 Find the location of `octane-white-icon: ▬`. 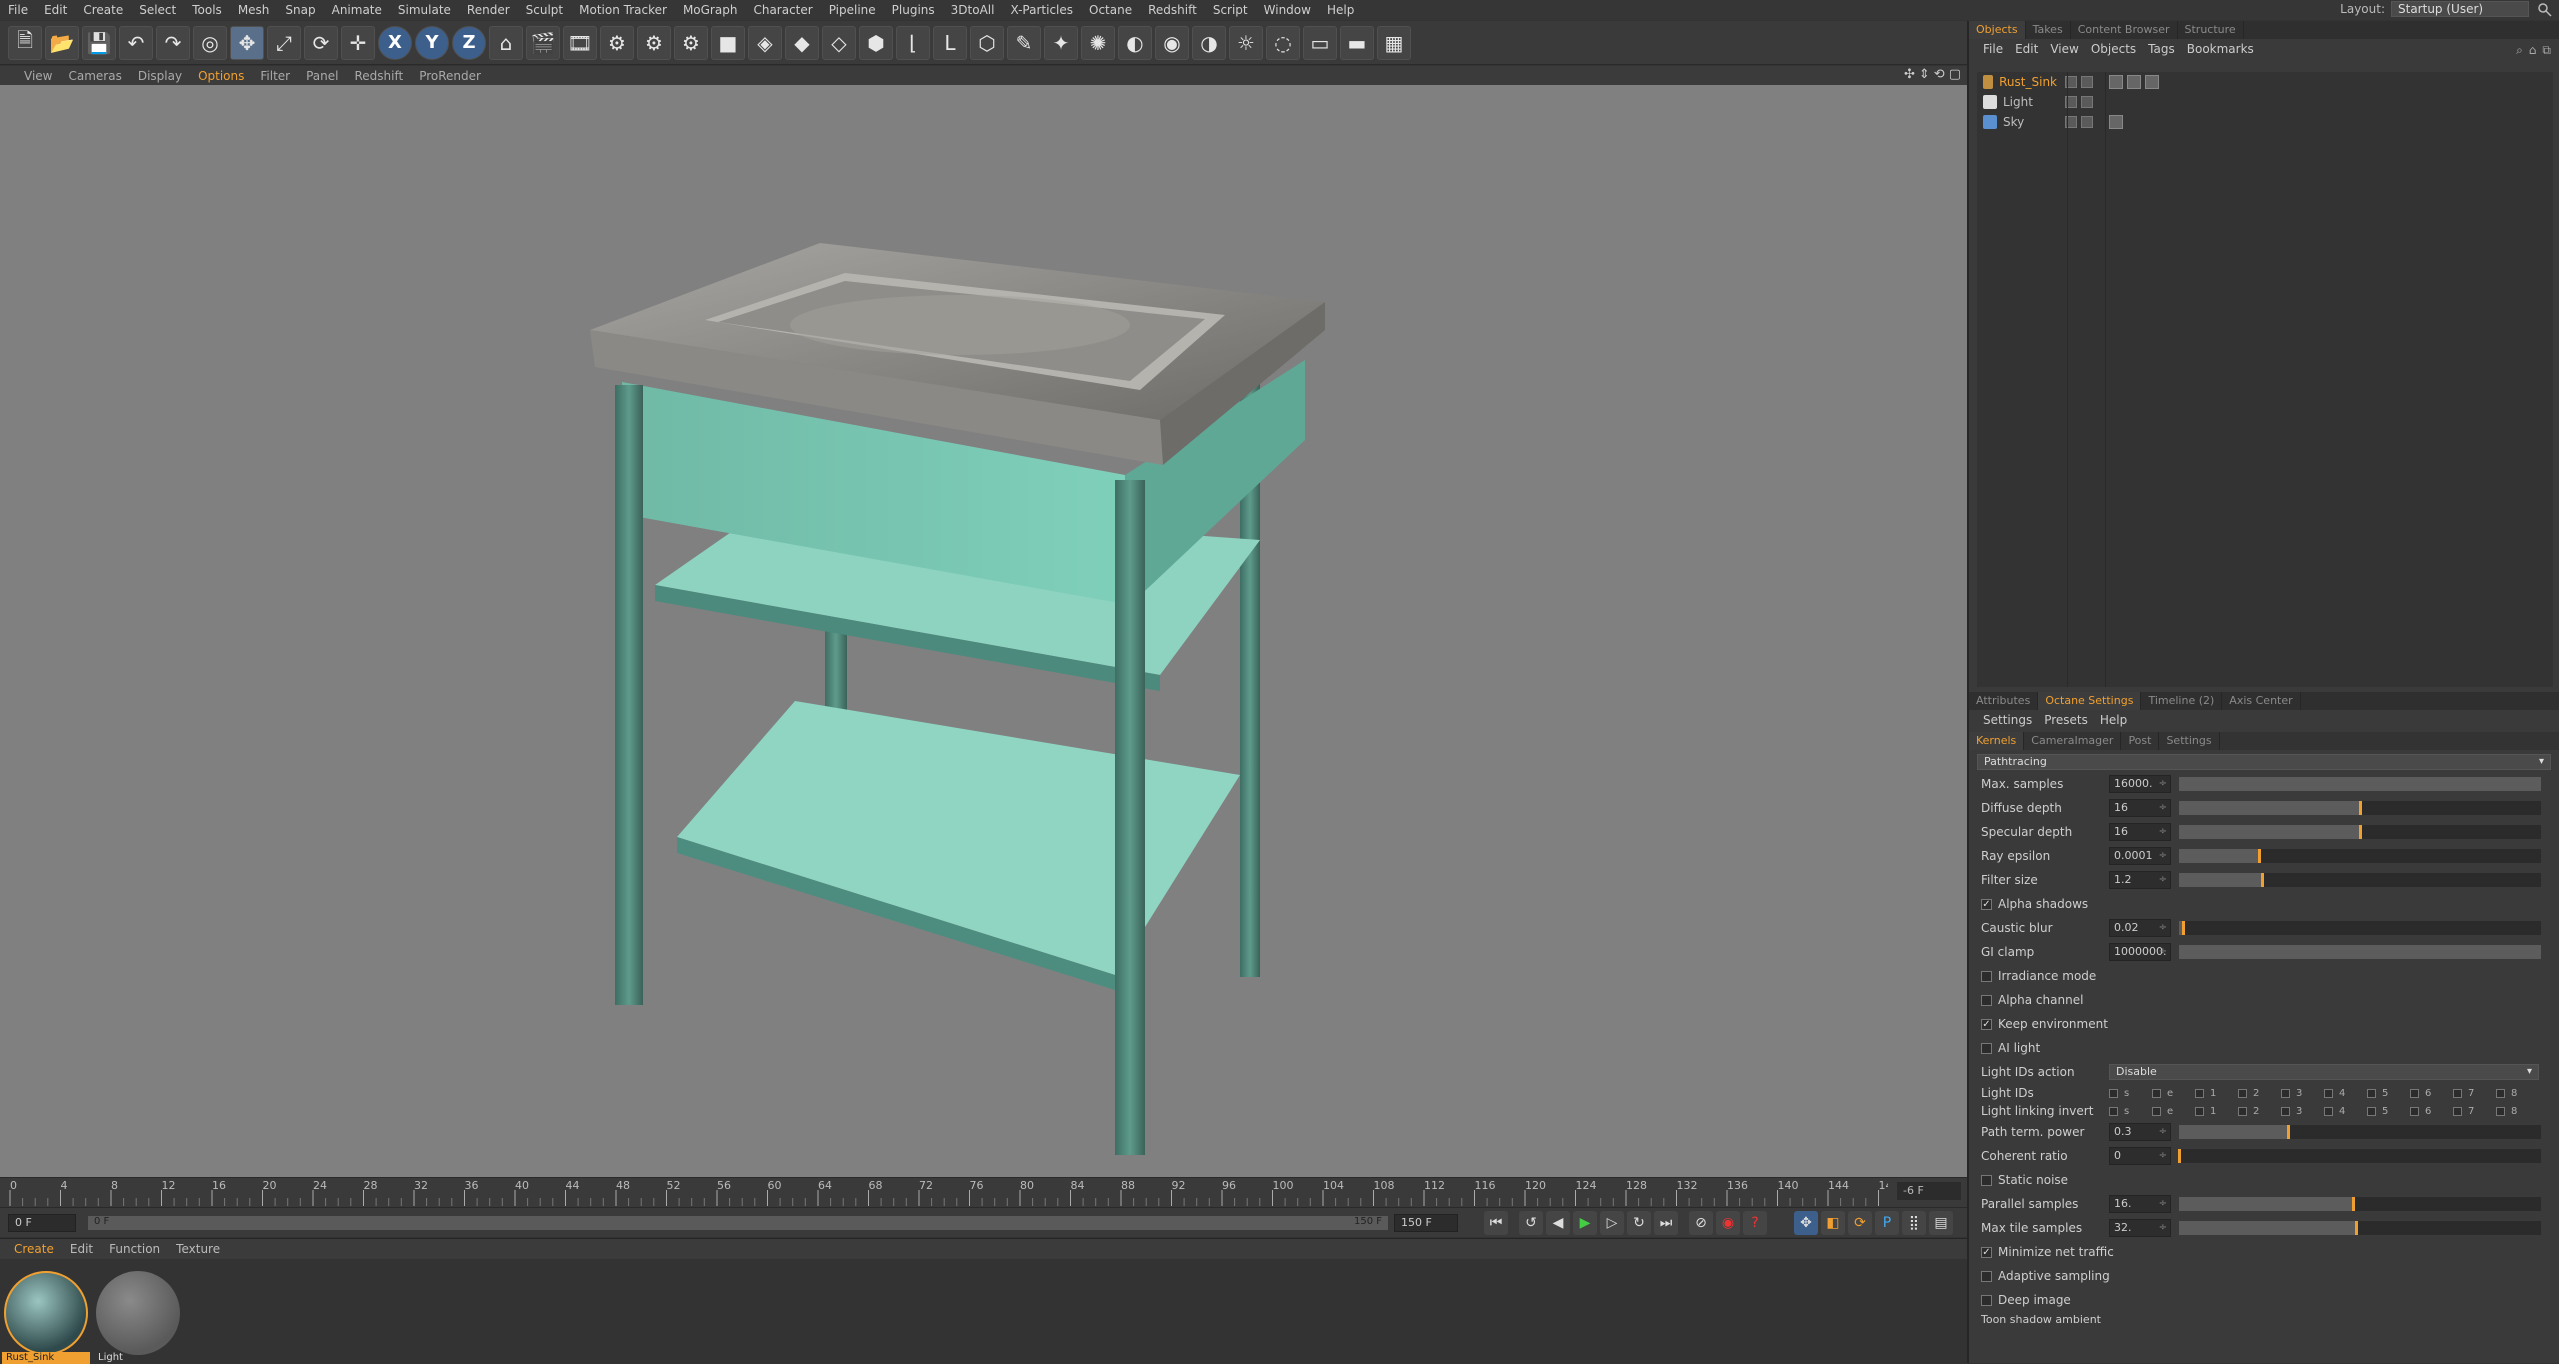

octane-white-icon: ▬ is located at coordinates (1357, 42).